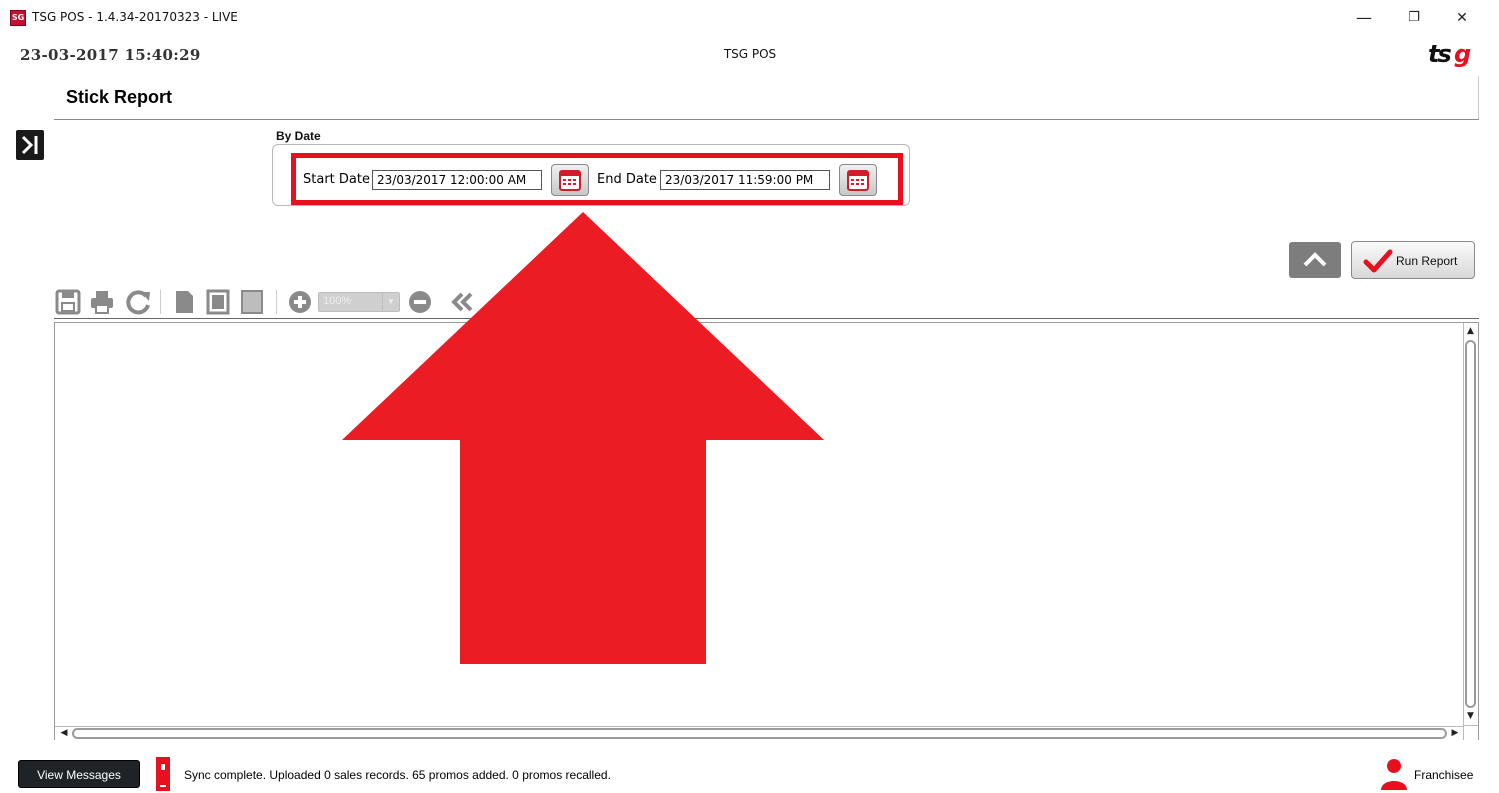  Describe the element at coordinates (110, 55) in the screenshot. I see `header-datetime: 23-03-2017 15:40:29` at that location.